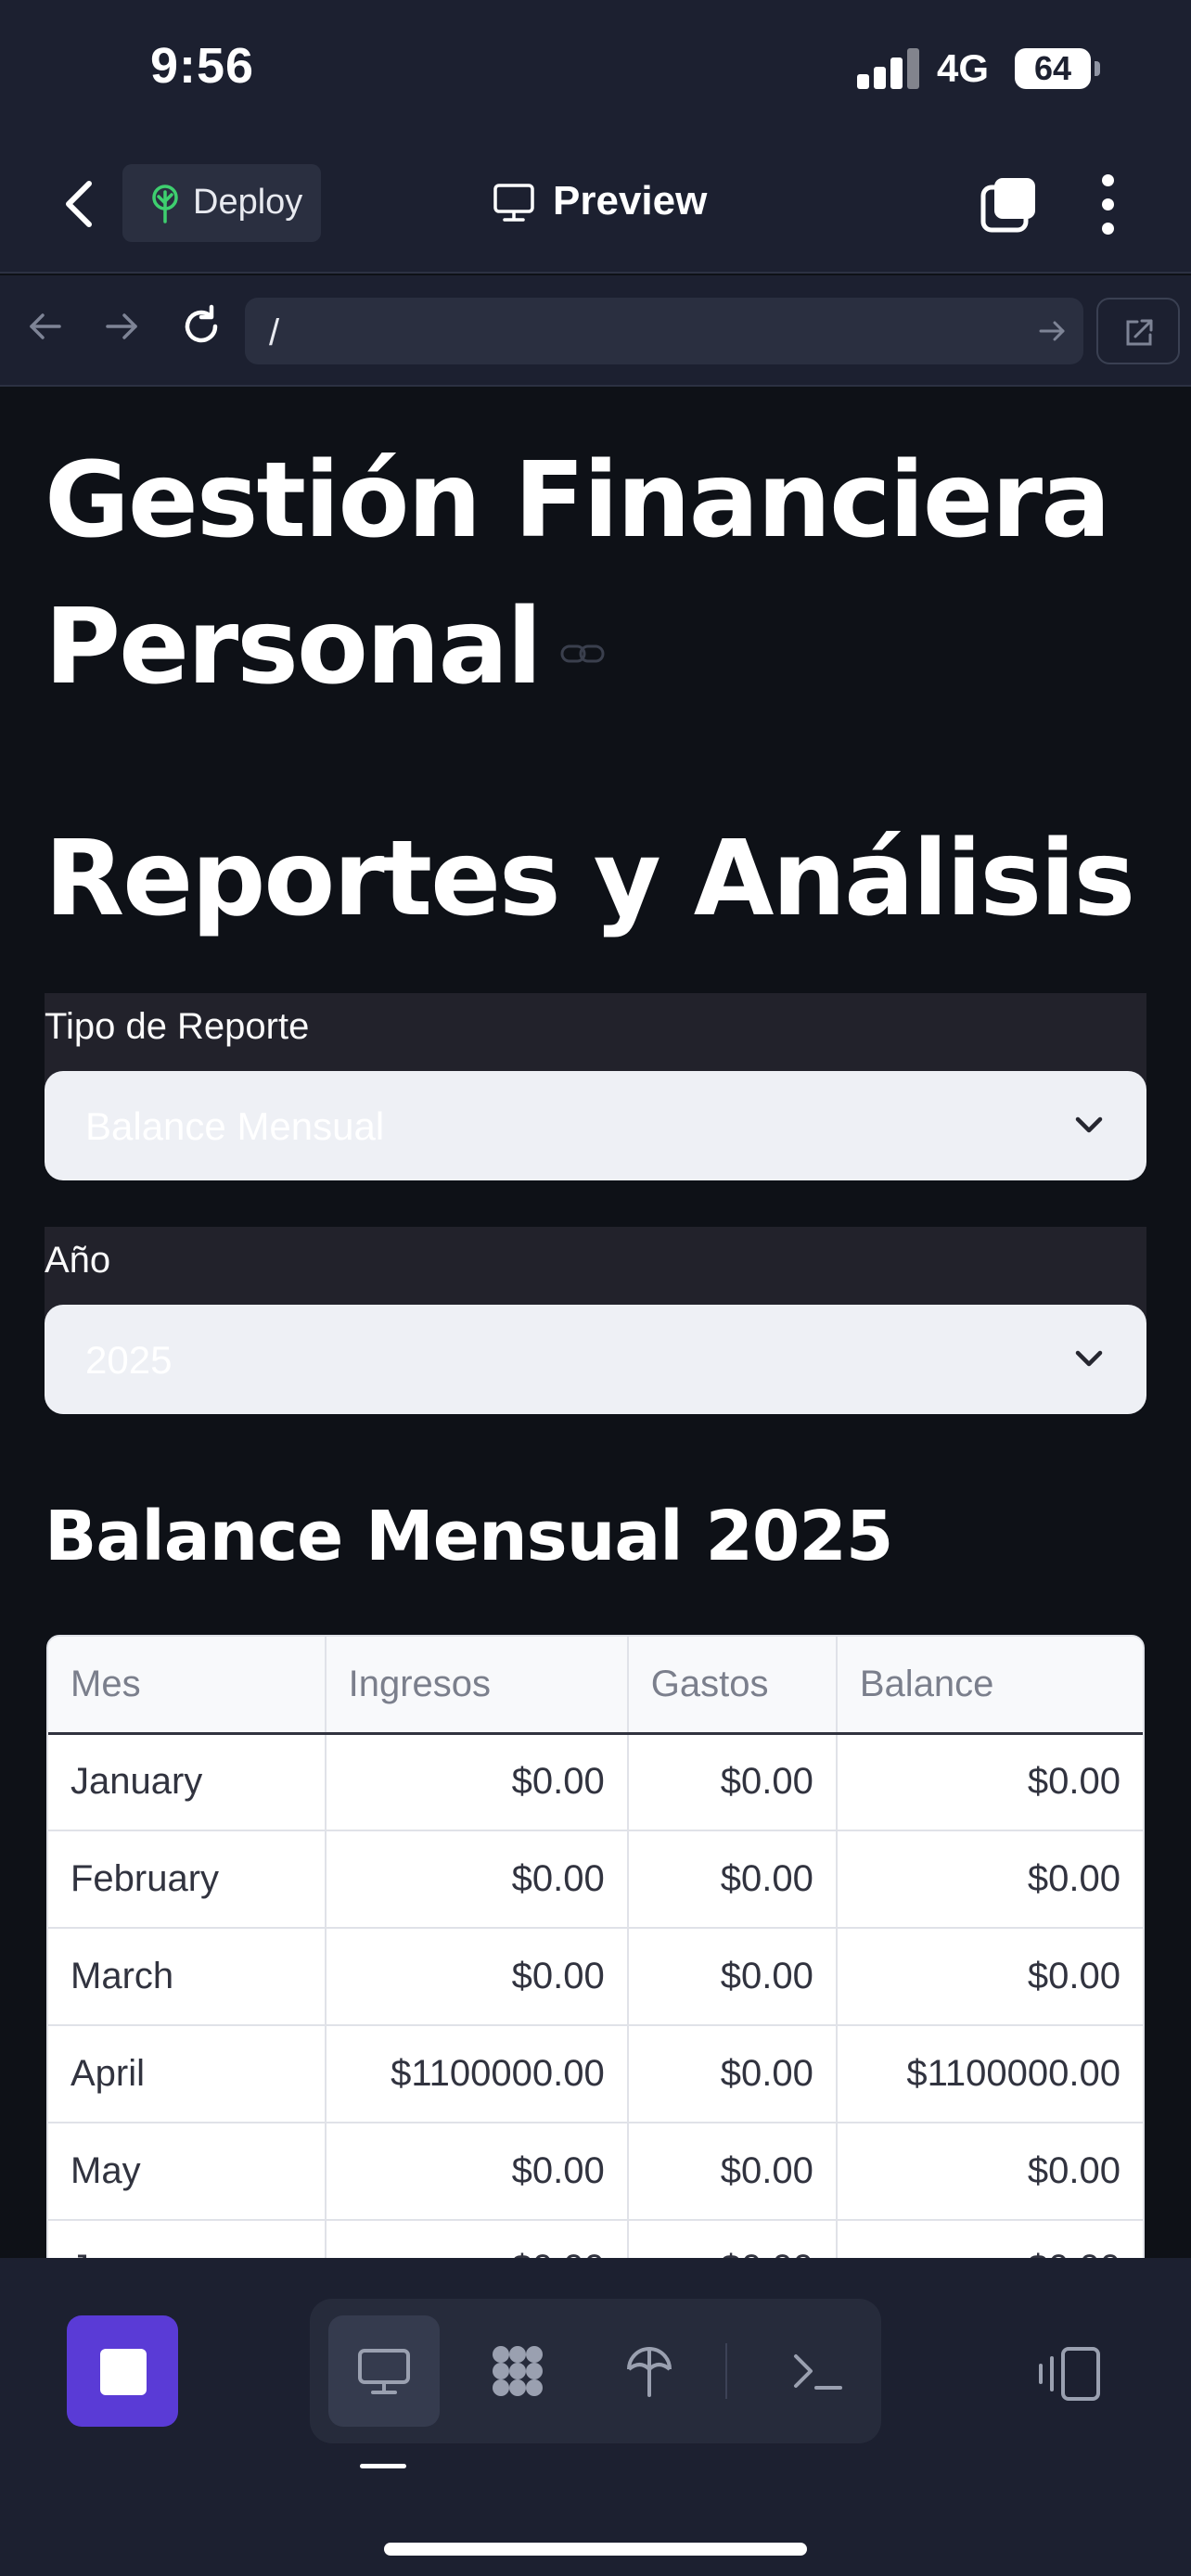 The height and width of the screenshot is (2576, 1191). I want to click on deploy-button: Deploy, so click(222, 203).